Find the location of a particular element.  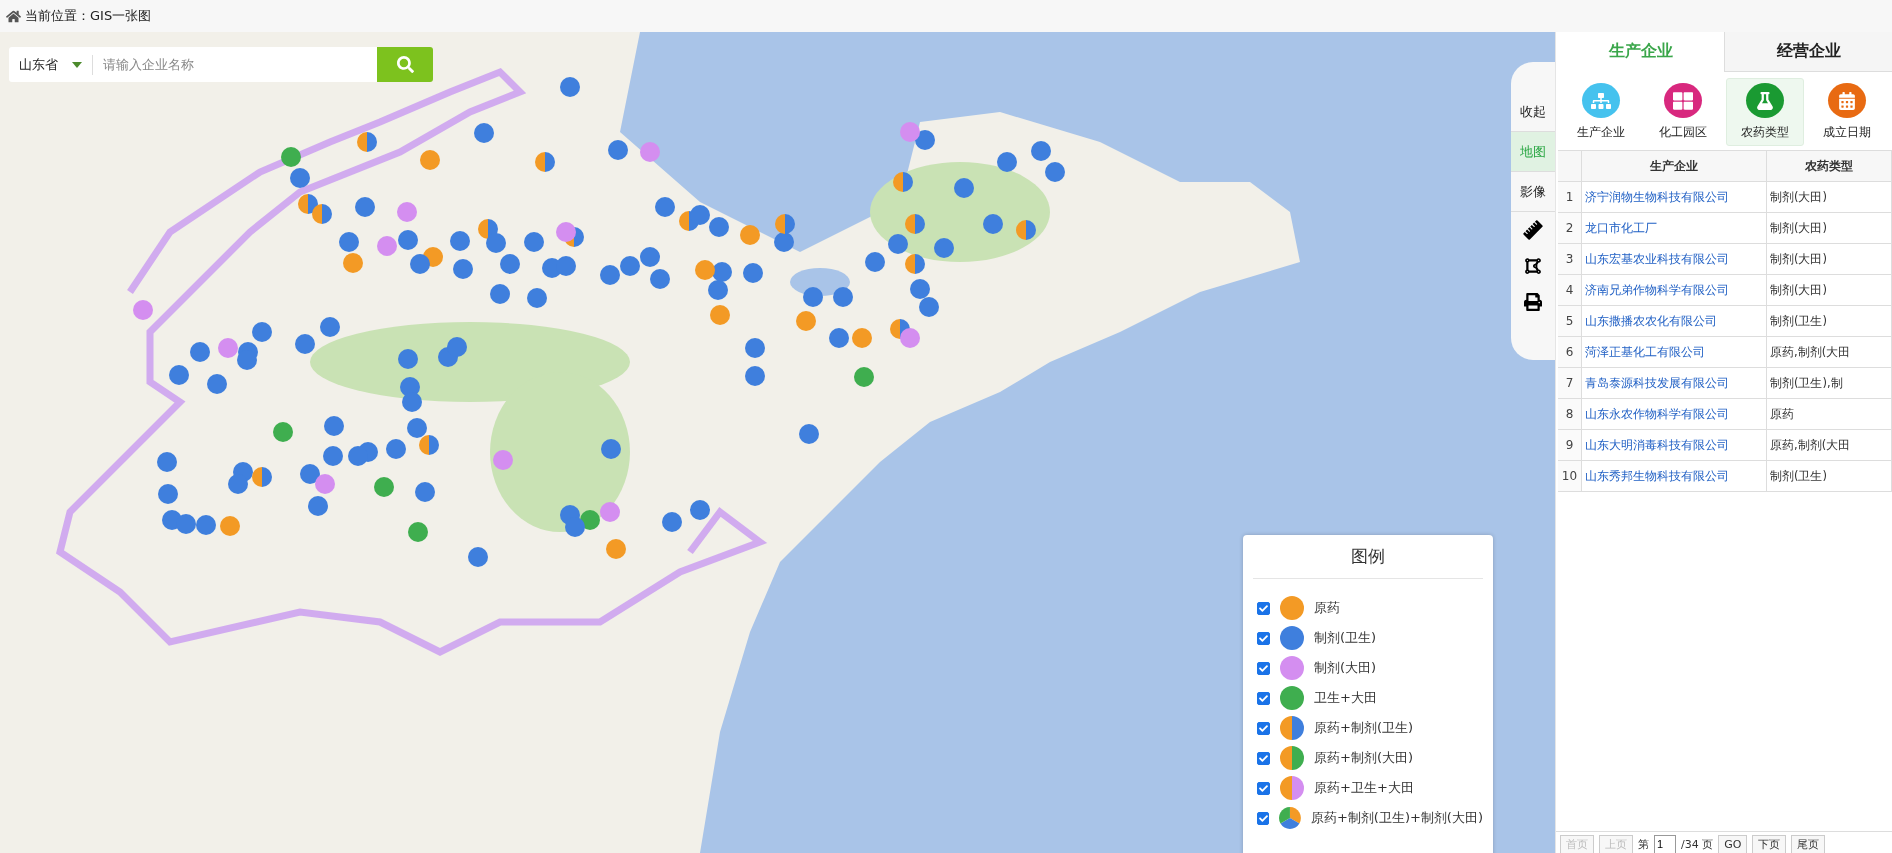

go-button: GO is located at coordinates (1733, 843).